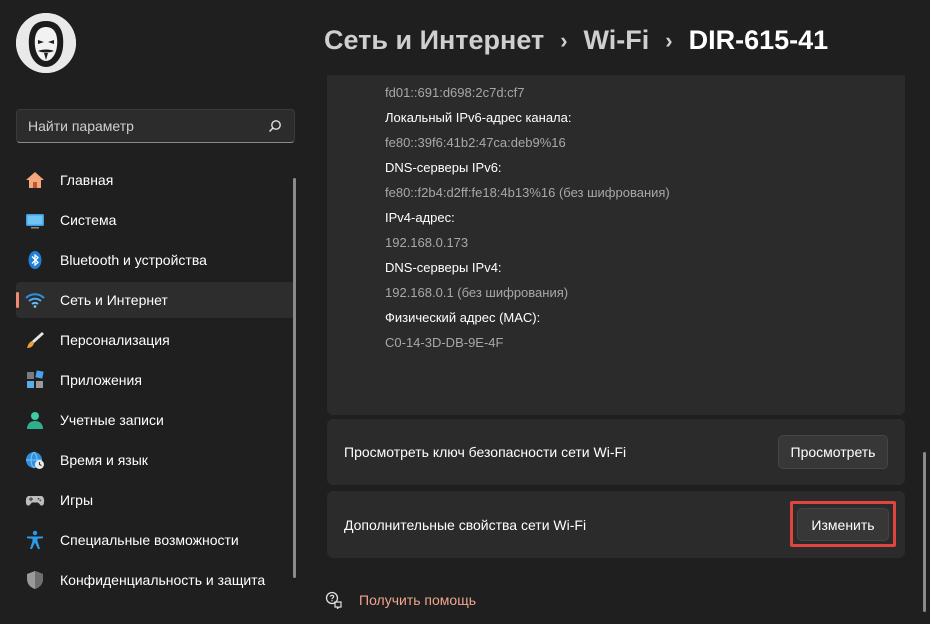 This screenshot has width=930, height=624. I want to click on linklocal-ipv6-label: Локальный IPv6-адрес канала:, so click(478, 117).